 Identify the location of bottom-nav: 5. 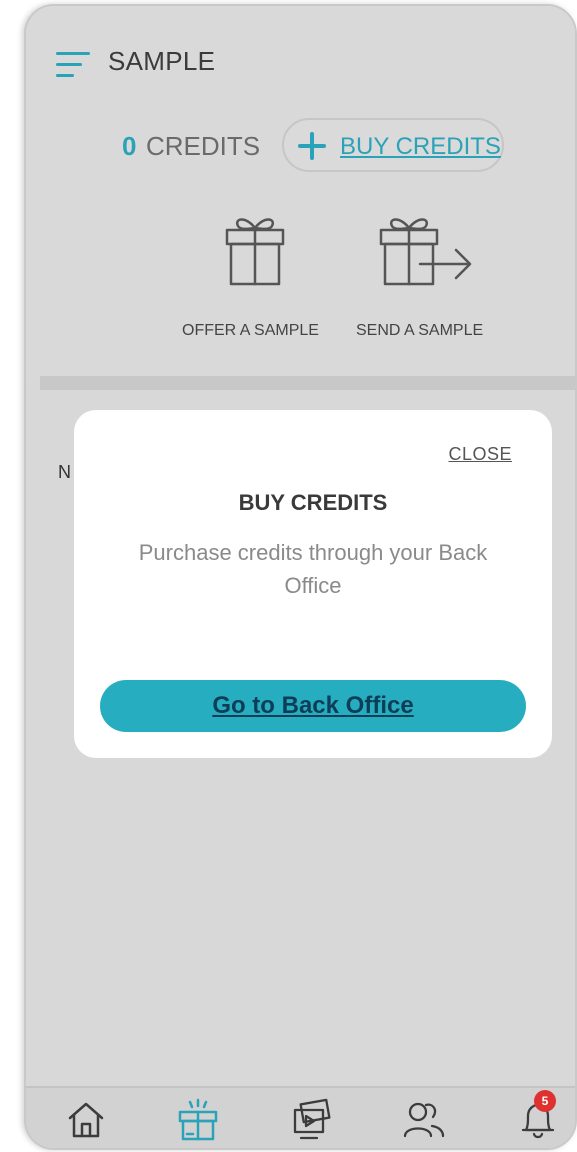
(300, 1117).